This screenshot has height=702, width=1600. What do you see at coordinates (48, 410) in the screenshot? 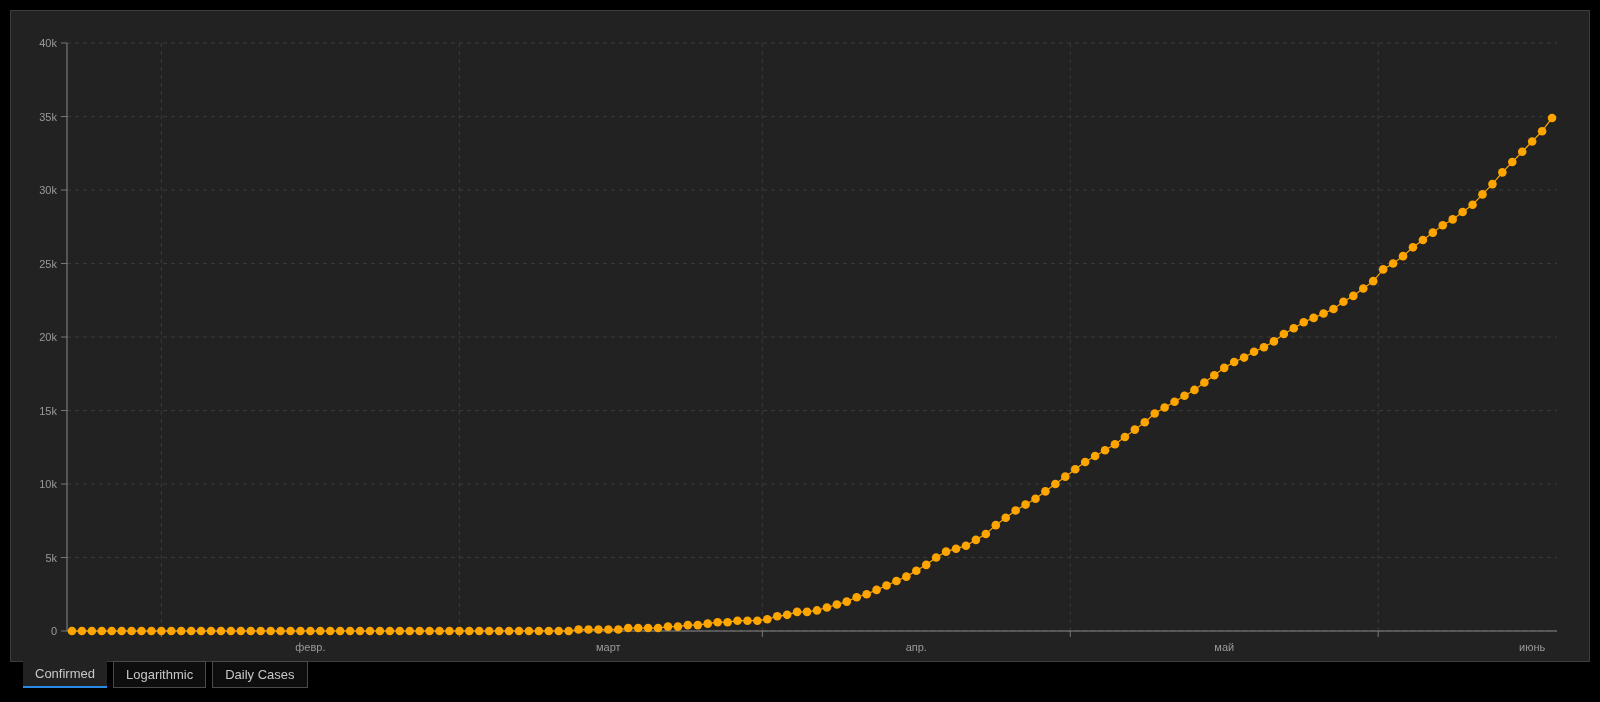
I see `y-tick-label: 15k` at bounding box center [48, 410].